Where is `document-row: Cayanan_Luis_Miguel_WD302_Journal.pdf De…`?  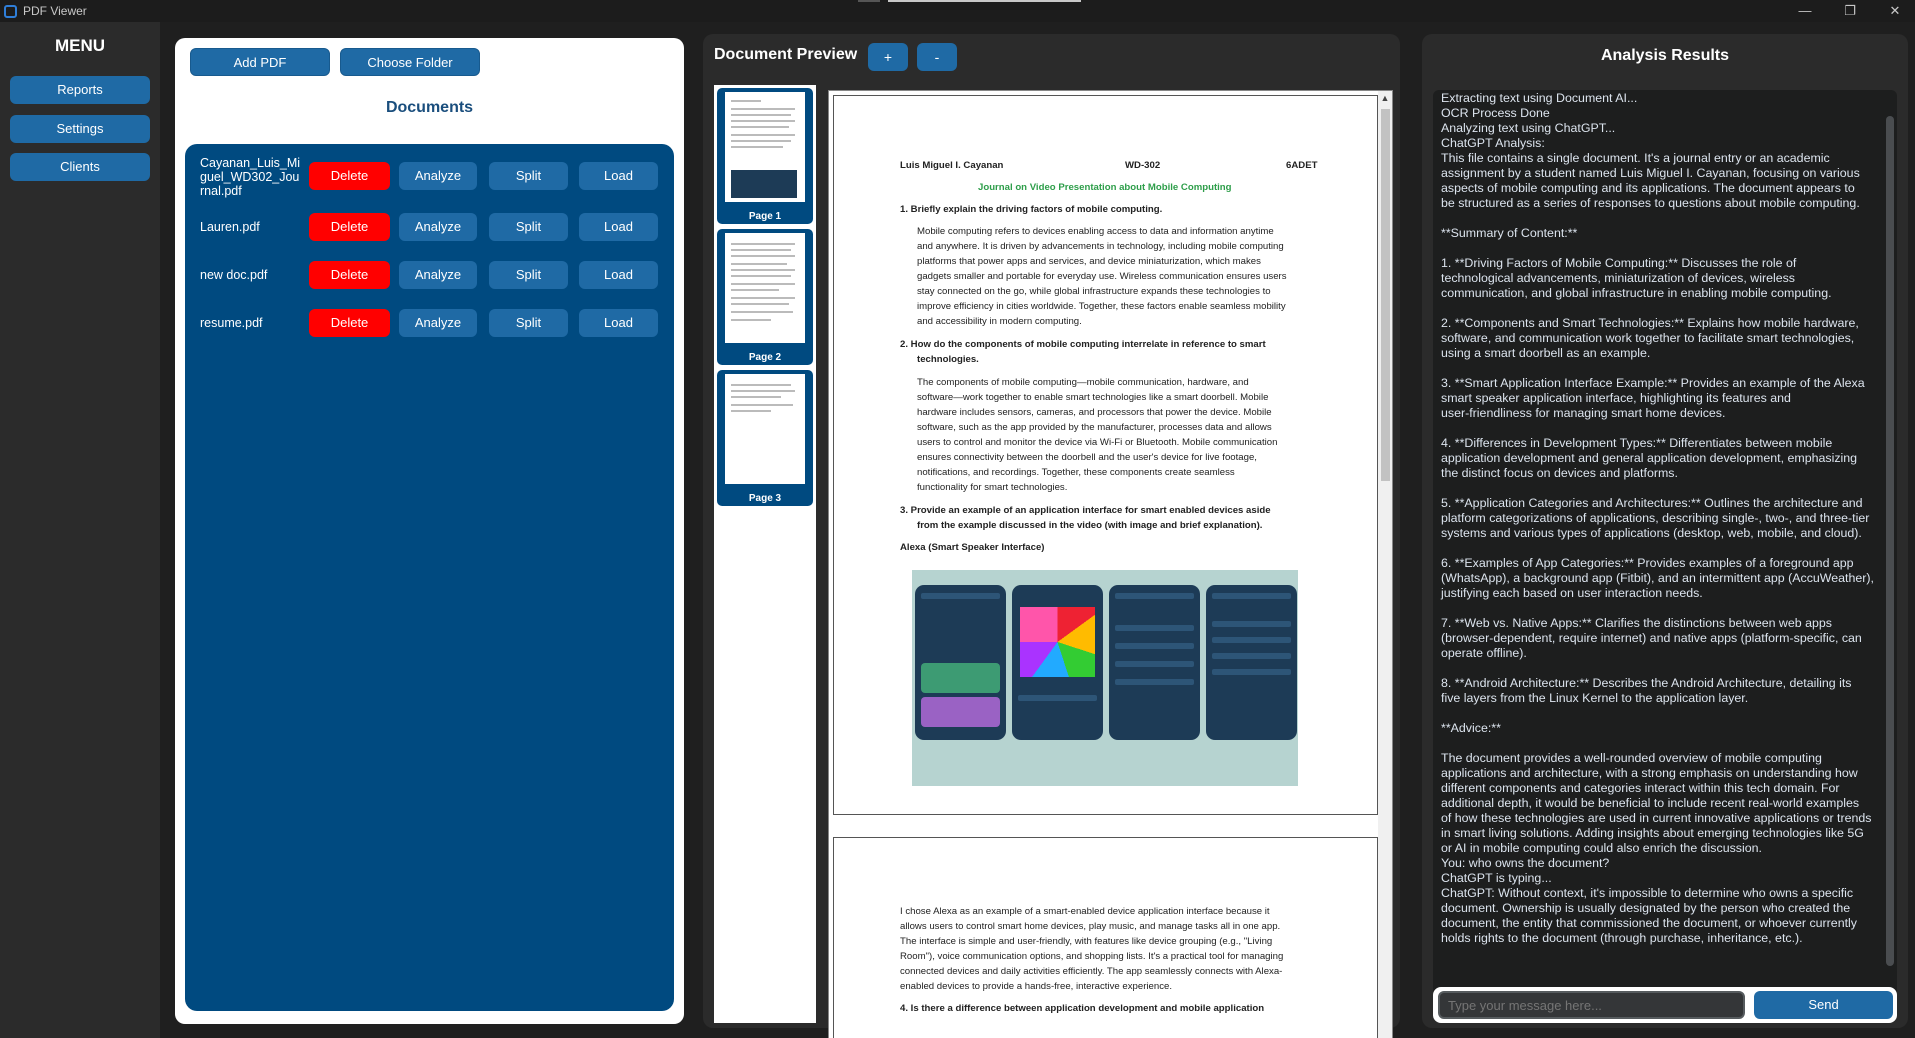
document-row: Cayanan_Luis_Miguel_WD302_Journal.pdf De… is located at coordinates (429, 178).